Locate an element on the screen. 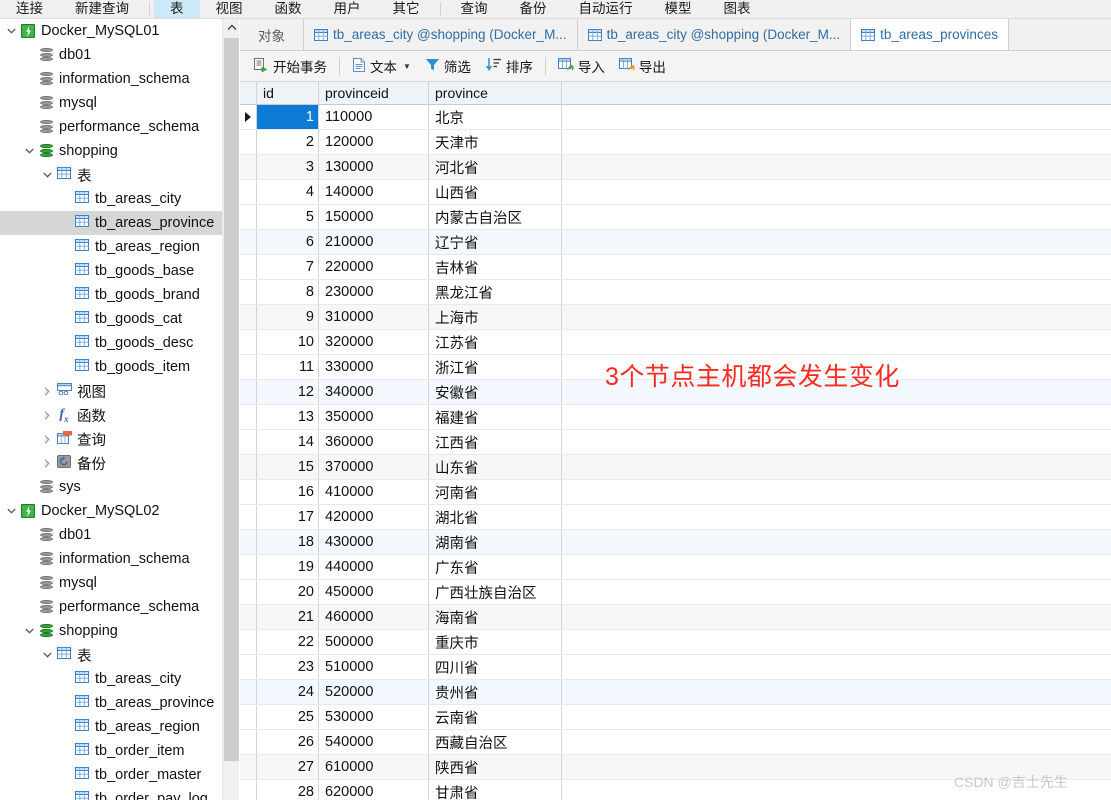 The image size is (1111, 800). sort-button: 排序 is located at coordinates (509, 66).